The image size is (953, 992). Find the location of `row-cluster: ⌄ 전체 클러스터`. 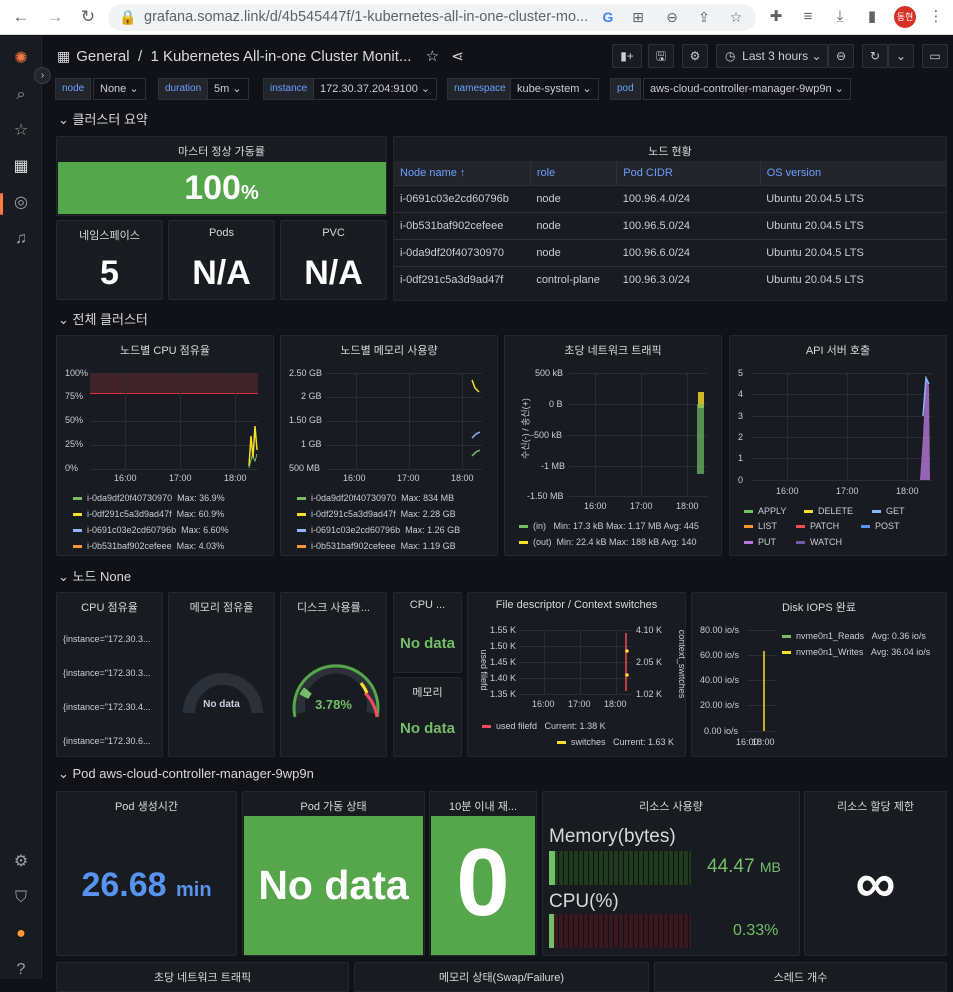

row-cluster: ⌄ 전체 클러스터 is located at coordinates (103, 318).